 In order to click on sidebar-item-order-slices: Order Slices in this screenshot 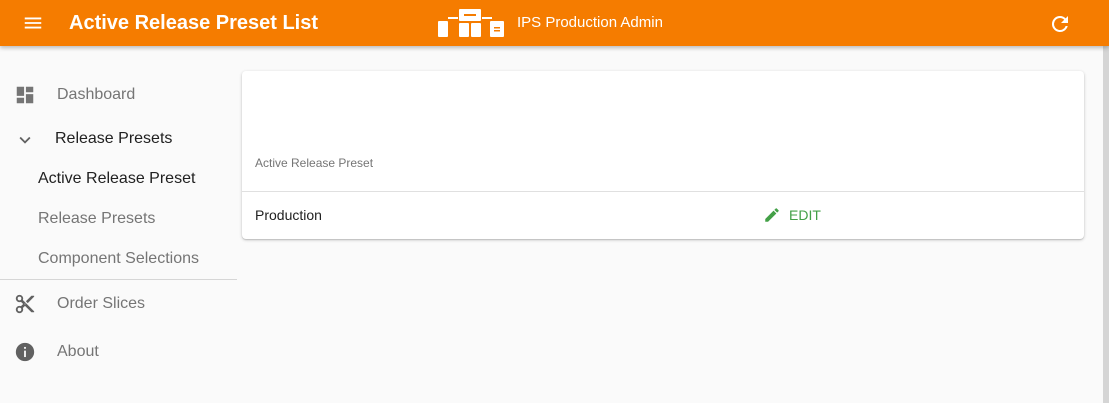, I will do `click(119, 304)`.